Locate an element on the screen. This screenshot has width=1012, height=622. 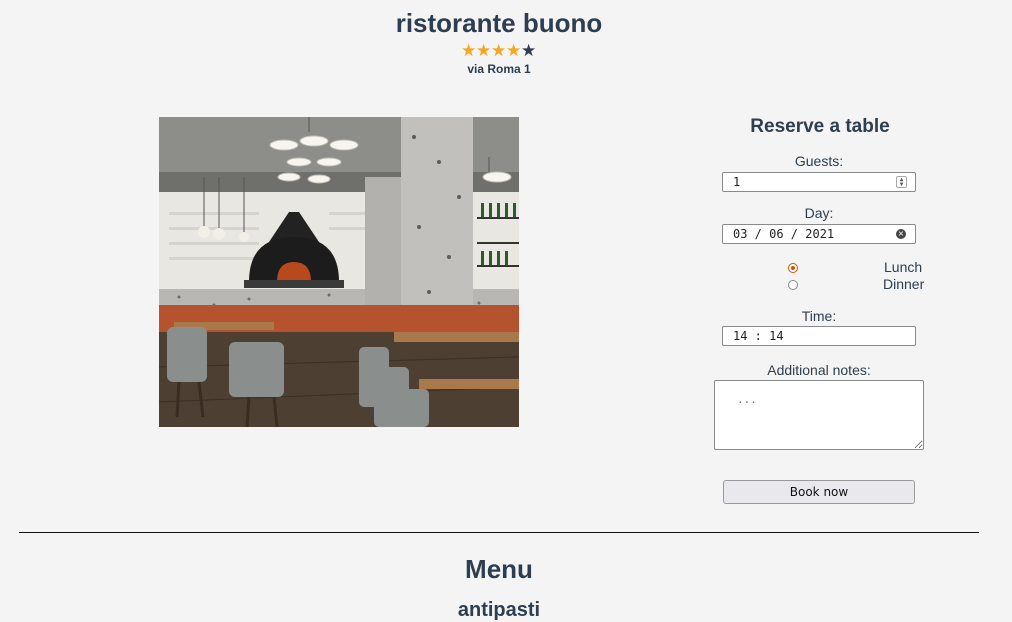
rating-stars: ★ ★ ★ ★ ★ is located at coordinates (499, 50).